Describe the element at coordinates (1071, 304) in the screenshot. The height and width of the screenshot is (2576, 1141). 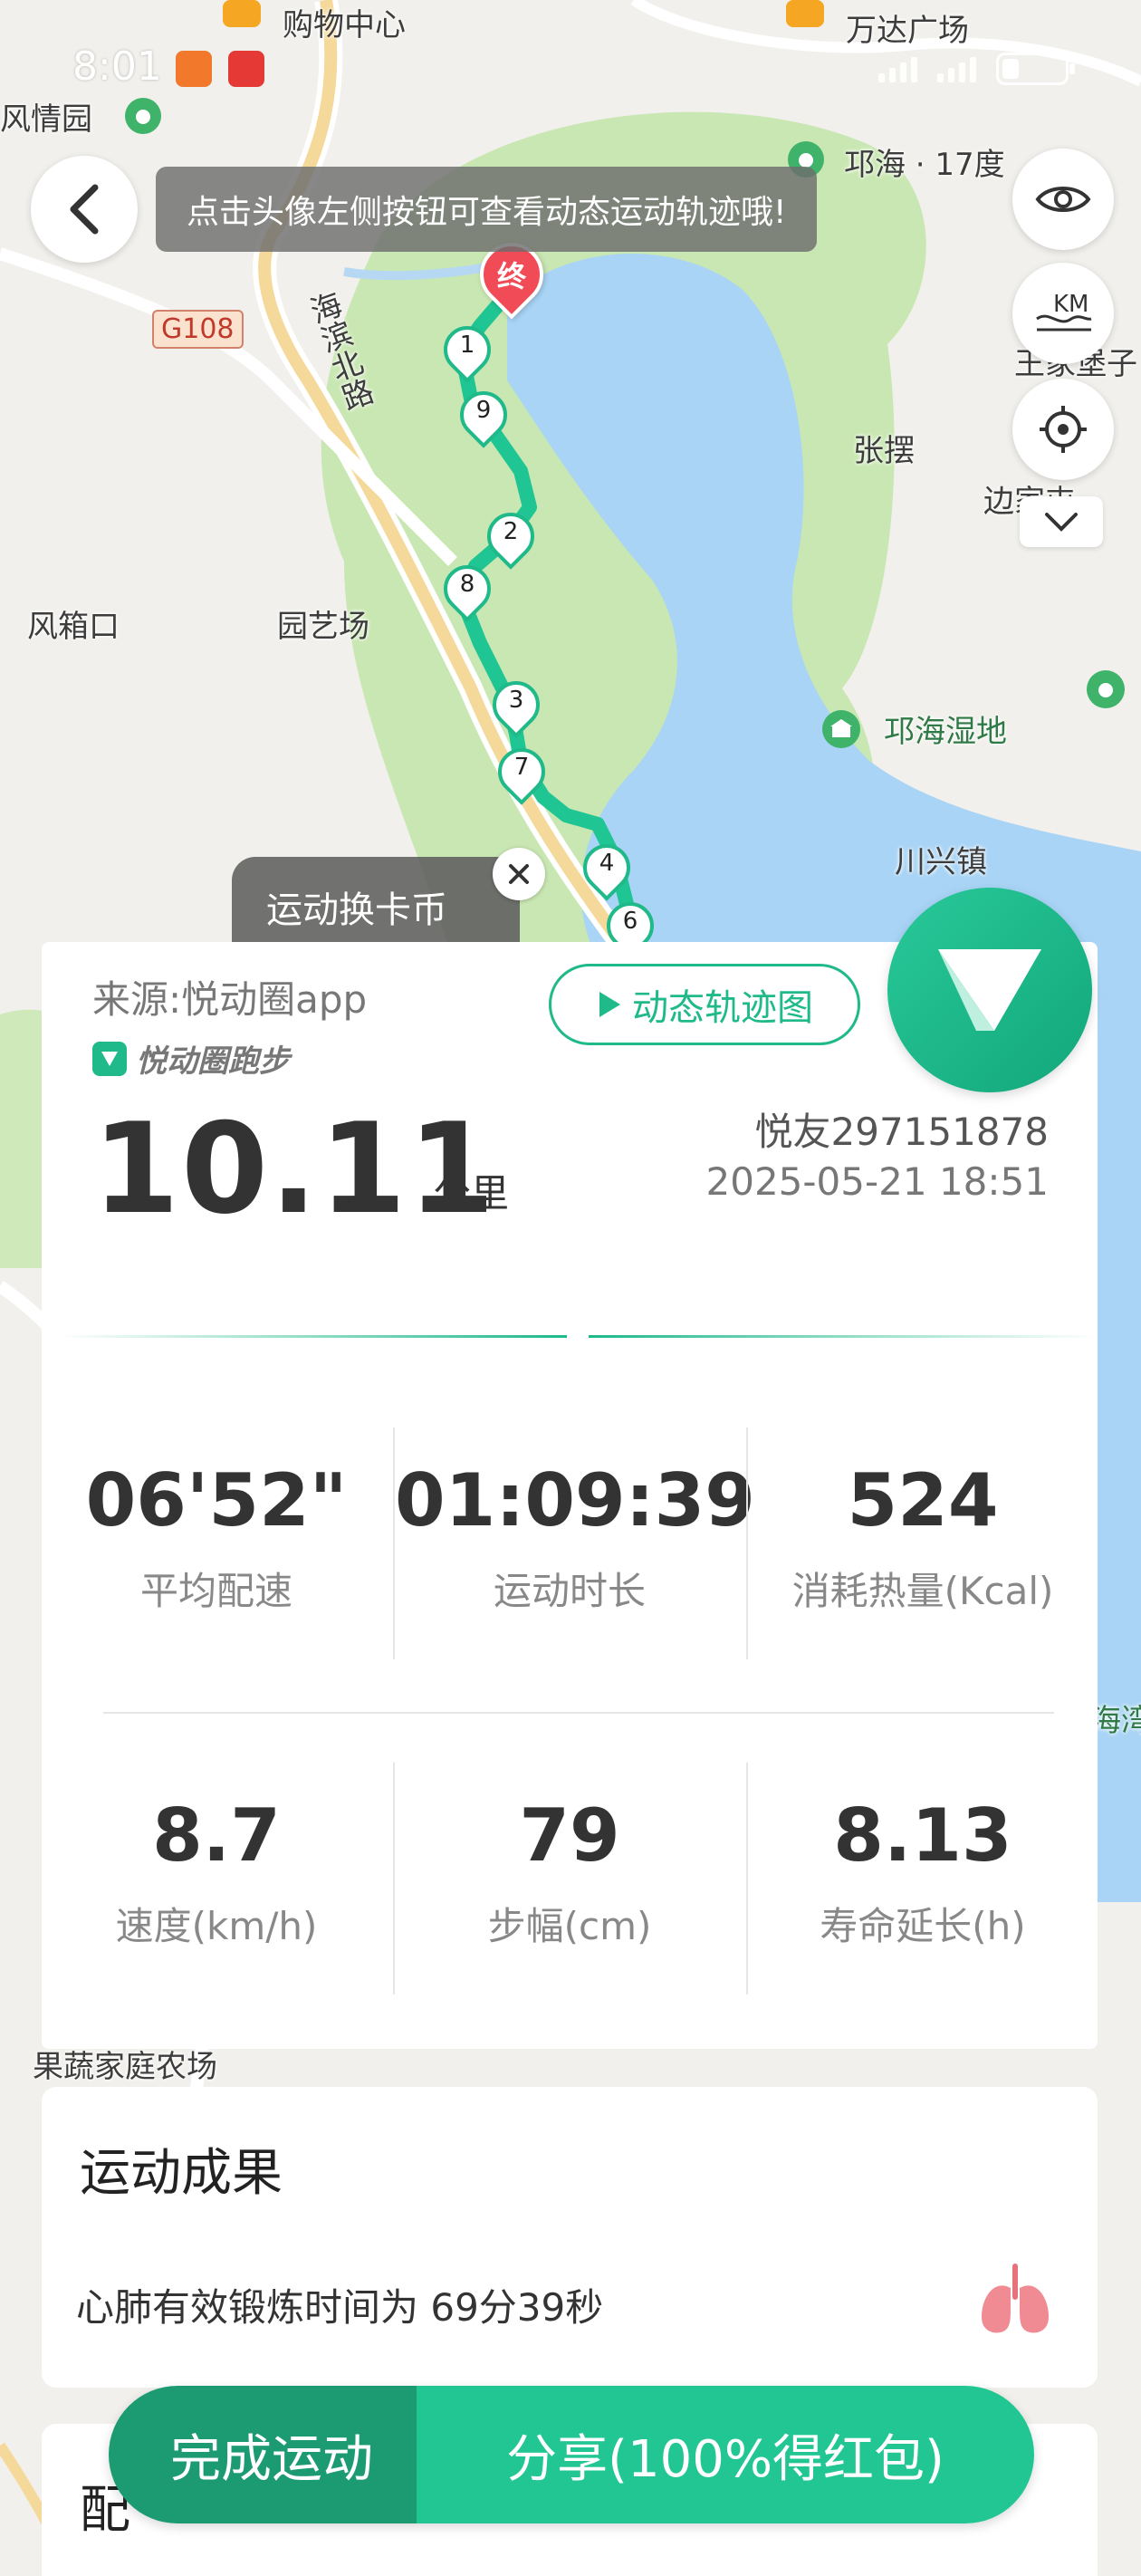
I see `svg-text: KM` at that location.